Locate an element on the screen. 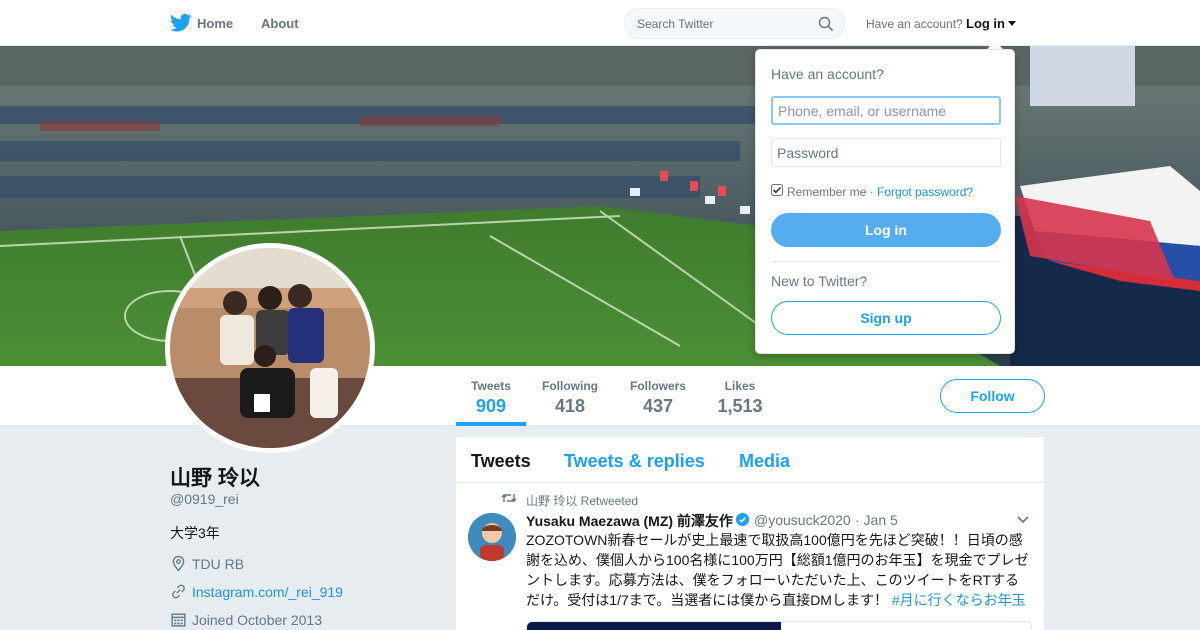 The image size is (1200, 630). location-text: TDU RB is located at coordinates (218, 564).